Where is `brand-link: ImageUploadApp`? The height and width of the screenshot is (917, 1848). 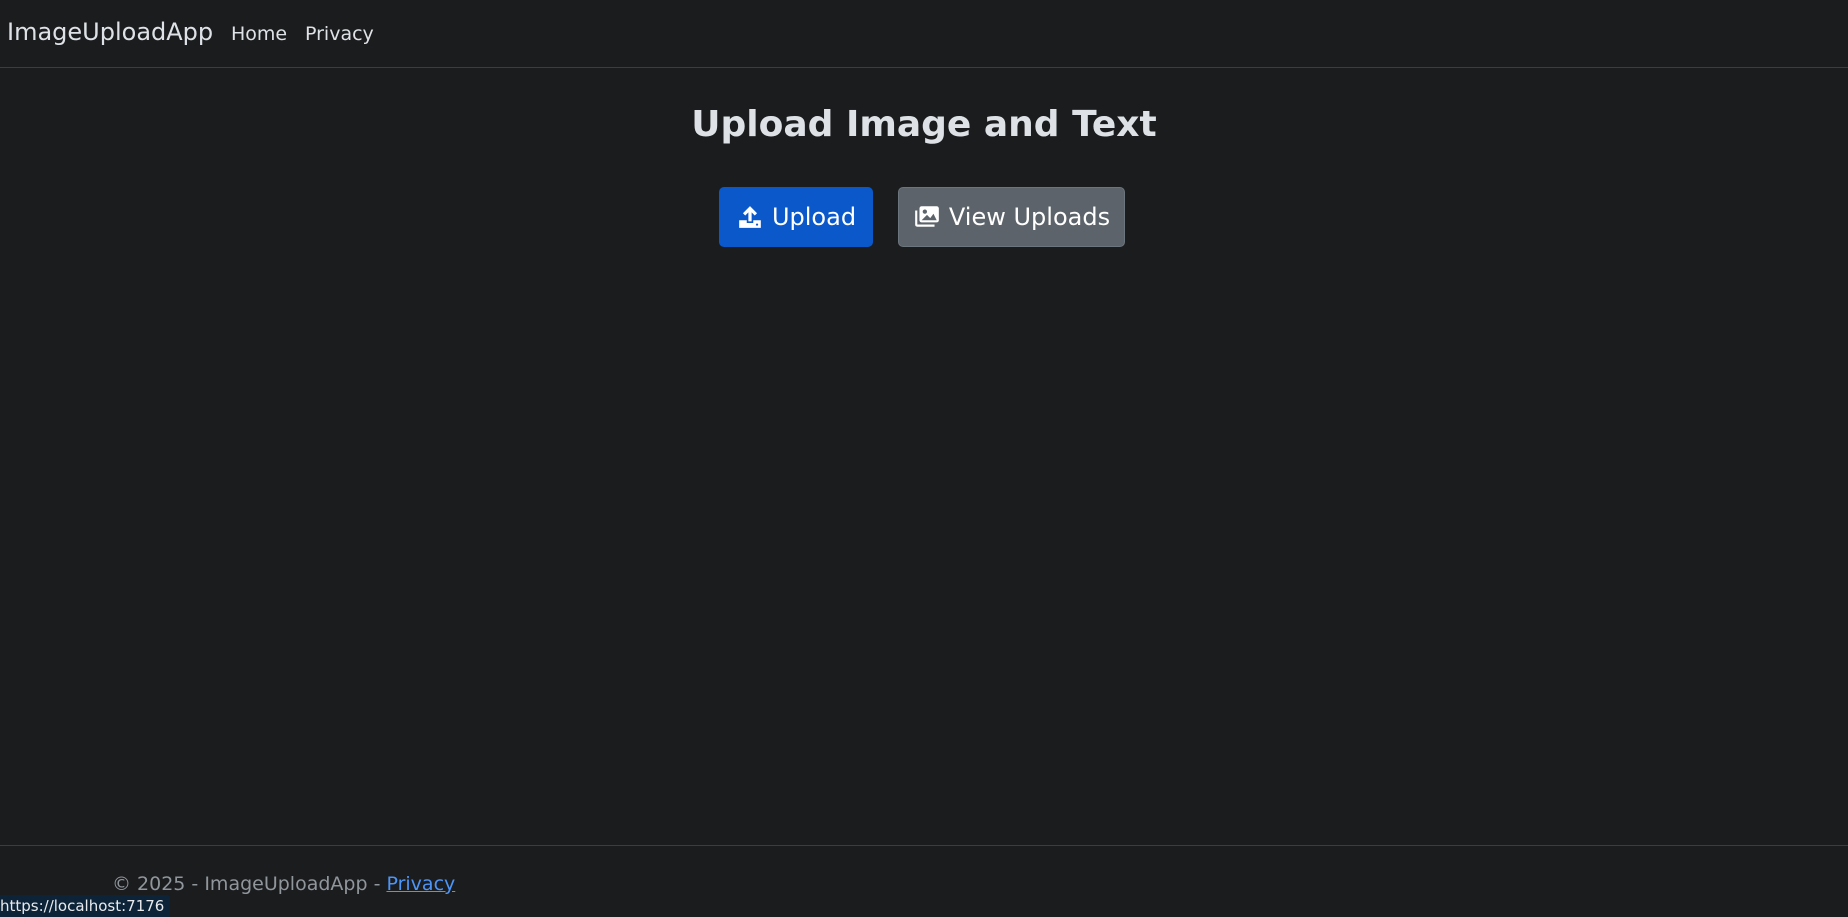 brand-link: ImageUploadApp is located at coordinates (110, 32).